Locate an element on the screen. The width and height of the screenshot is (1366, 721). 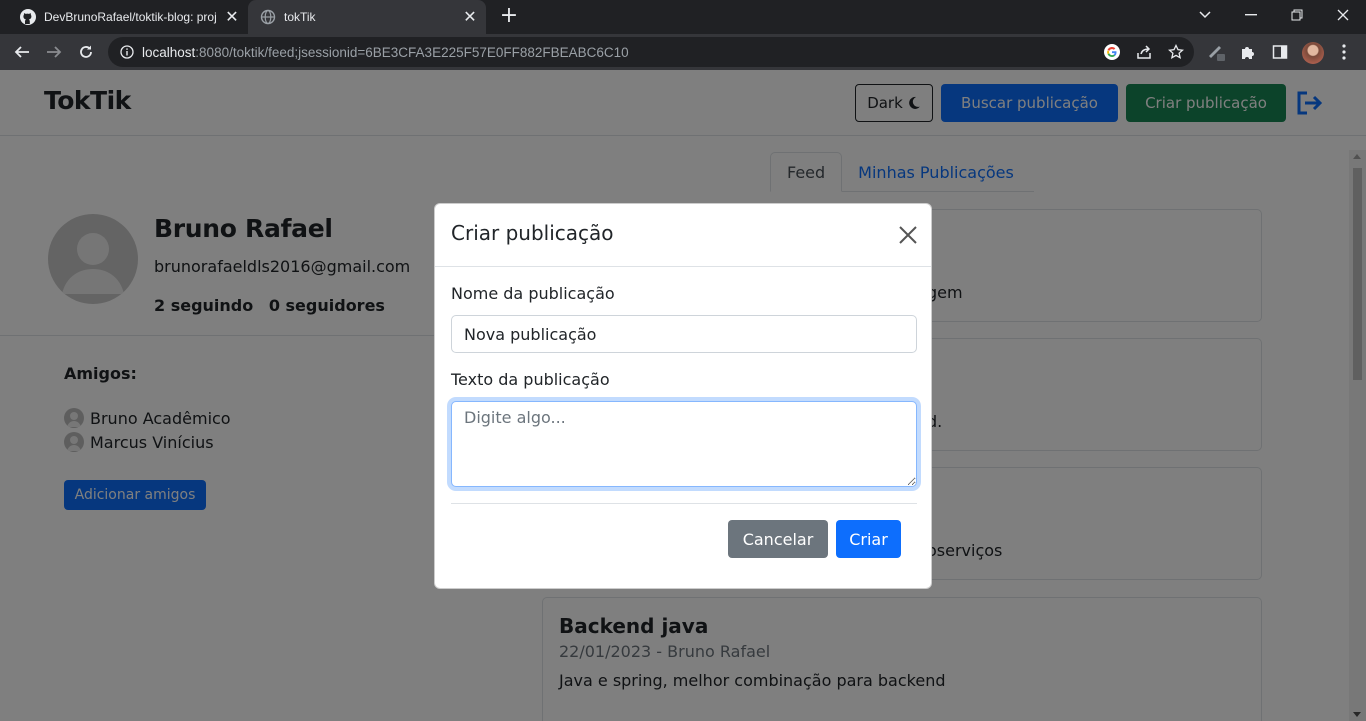
new-tab-button: + is located at coordinates (509, 16).